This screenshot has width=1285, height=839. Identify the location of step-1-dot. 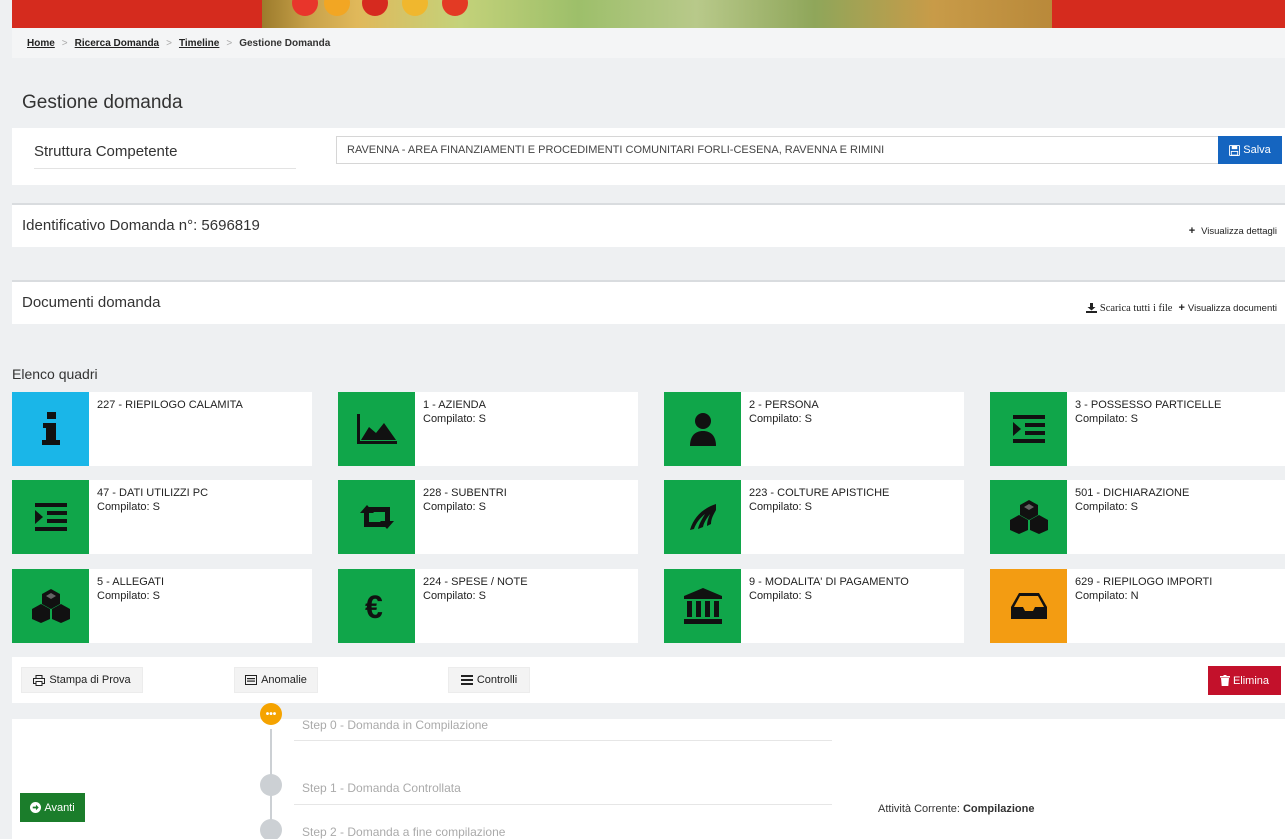
(271, 785).